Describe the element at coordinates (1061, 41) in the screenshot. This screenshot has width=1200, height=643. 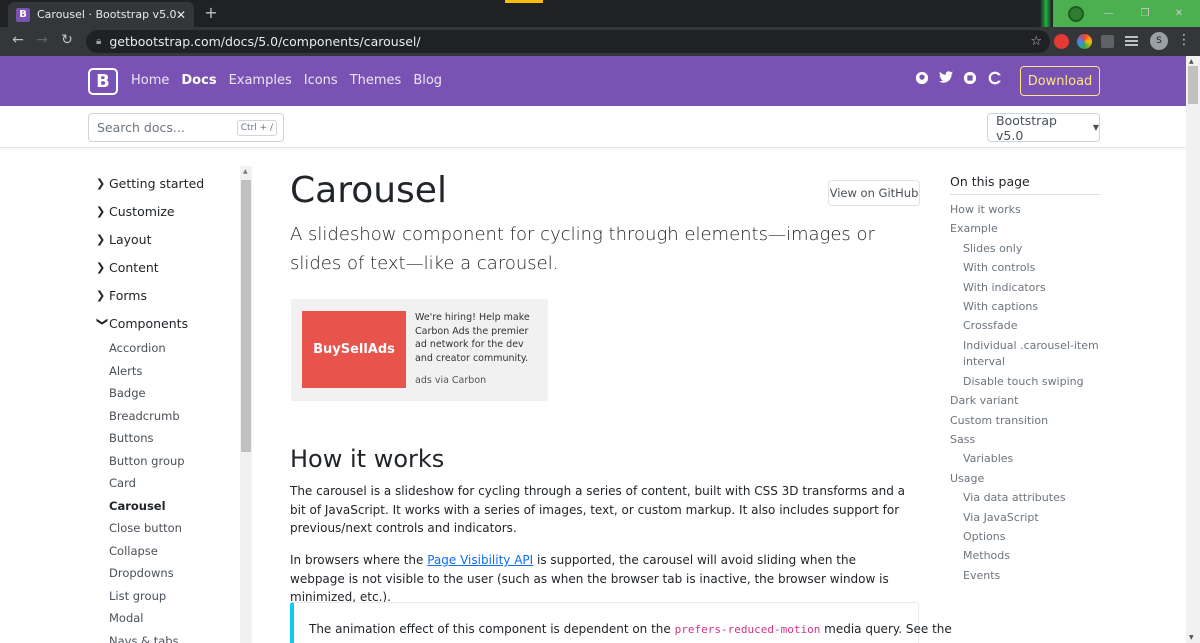
I see `extension-red-icon` at that location.